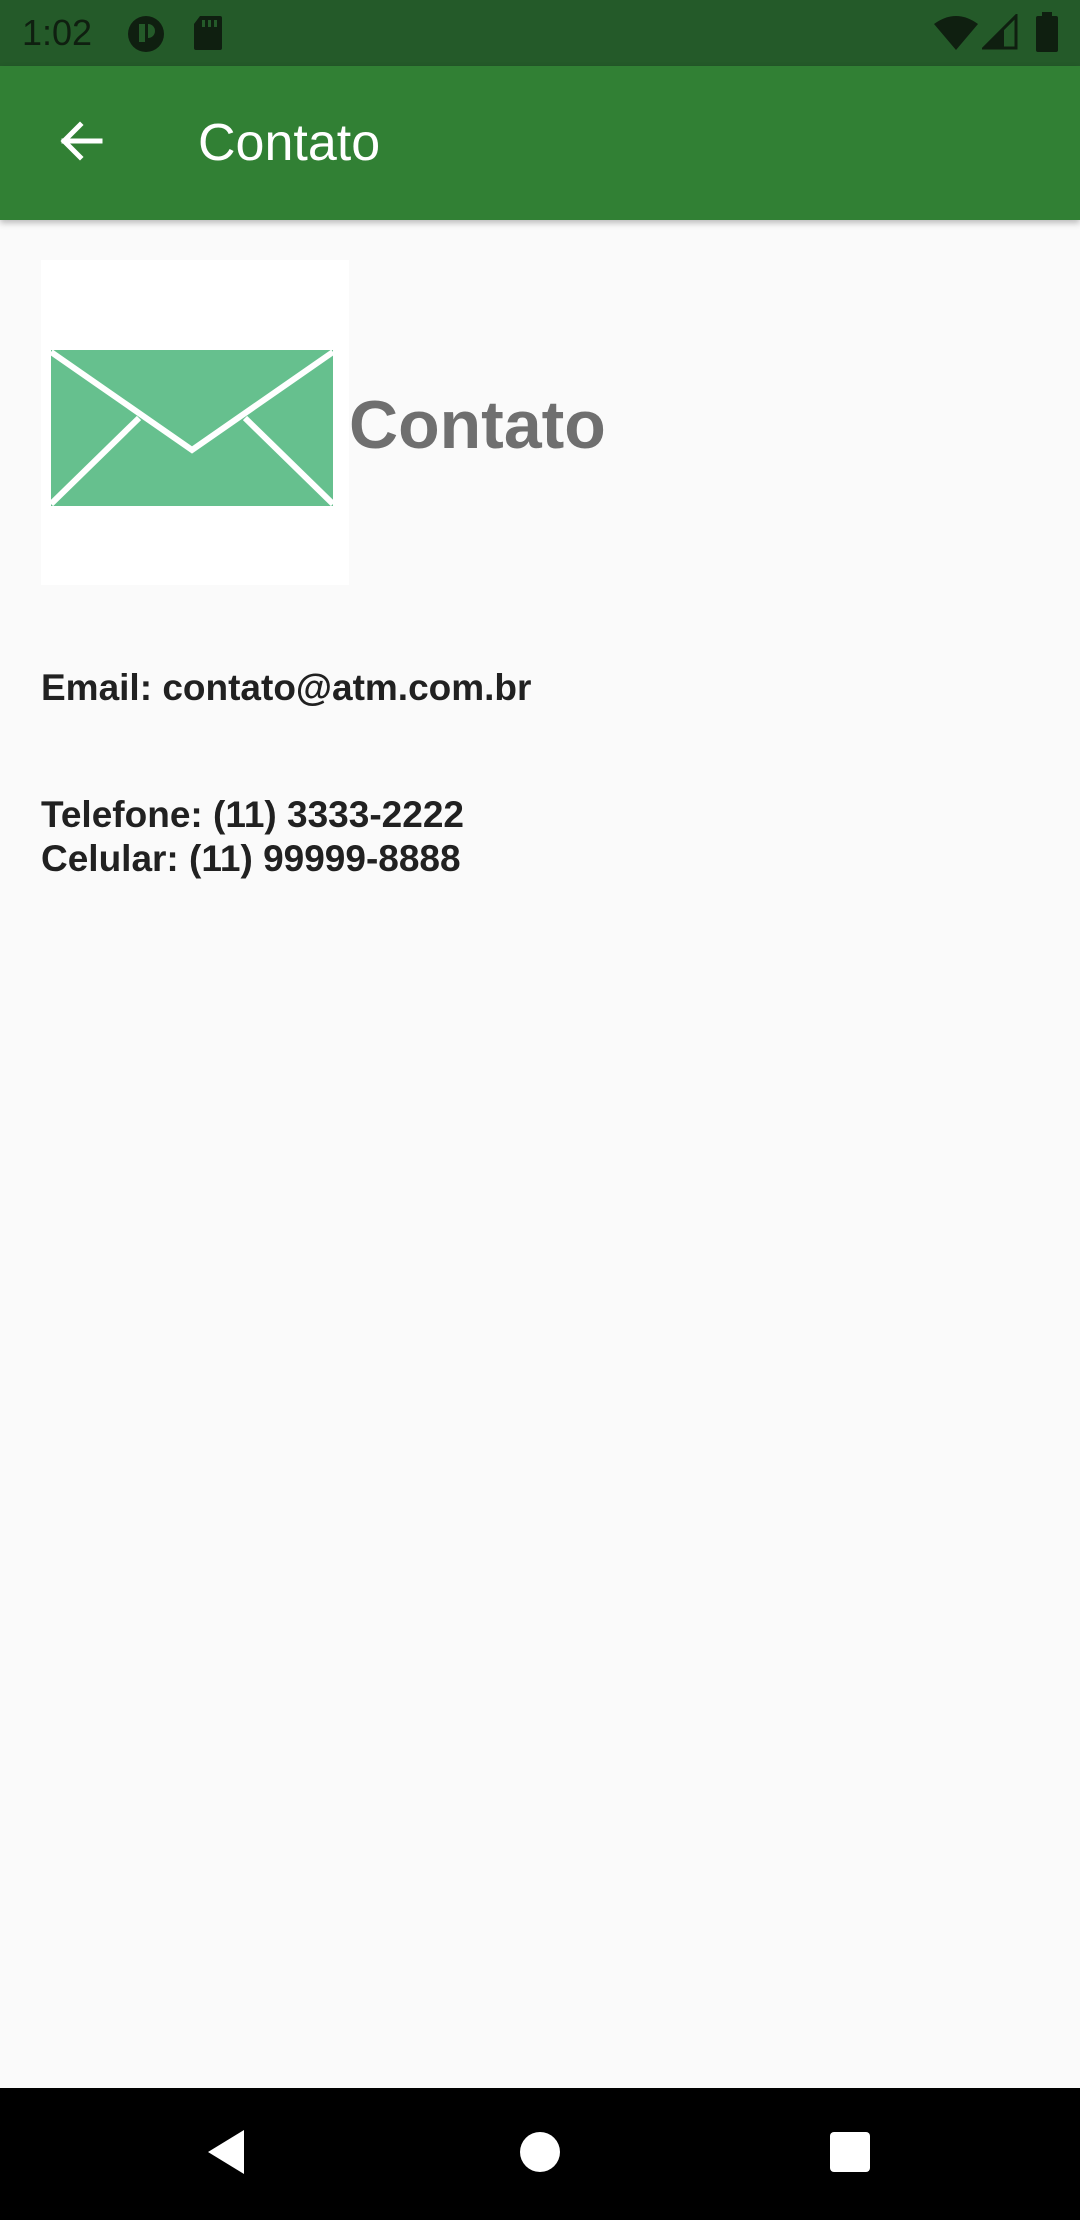 This screenshot has height=2220, width=1080. What do you see at coordinates (956, 35) in the screenshot?
I see `wifi-icon` at bounding box center [956, 35].